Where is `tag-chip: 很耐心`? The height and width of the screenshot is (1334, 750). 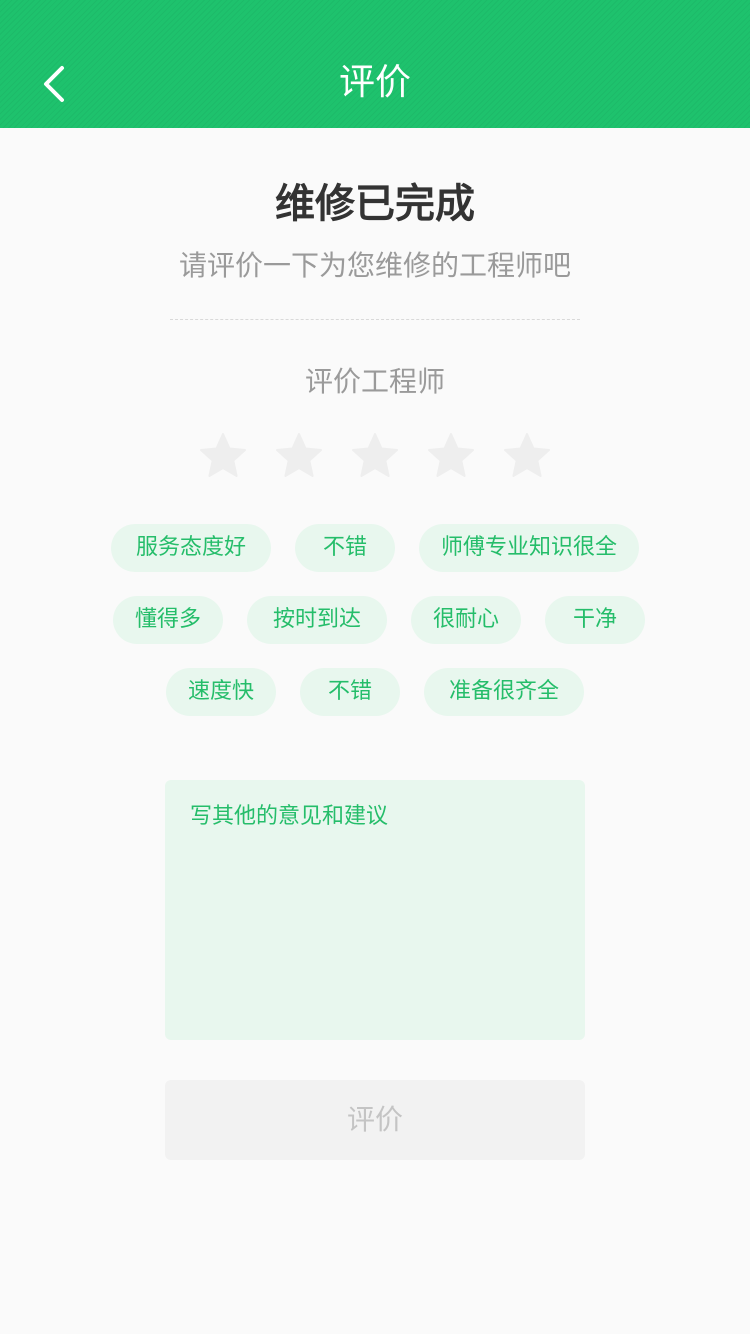
tag-chip: 很耐心 is located at coordinates (466, 620).